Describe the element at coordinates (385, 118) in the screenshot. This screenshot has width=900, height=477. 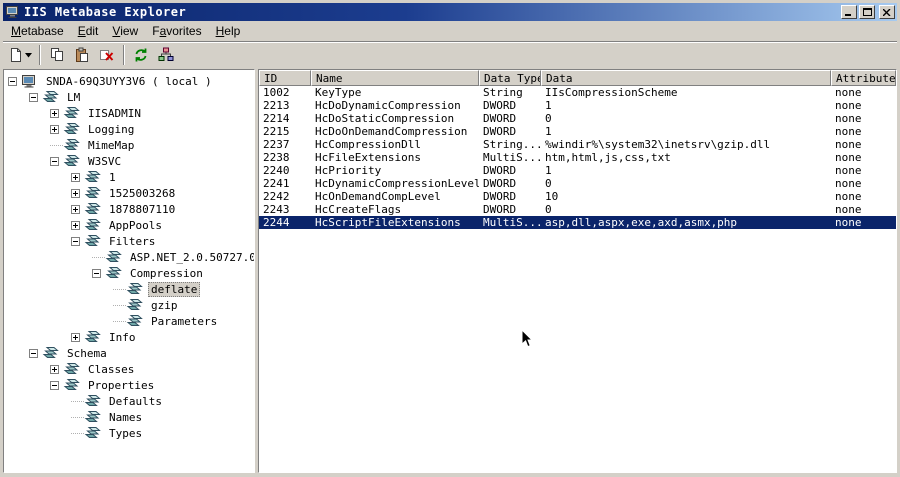
I see `table-cell: HcDoStaticCompression` at that location.